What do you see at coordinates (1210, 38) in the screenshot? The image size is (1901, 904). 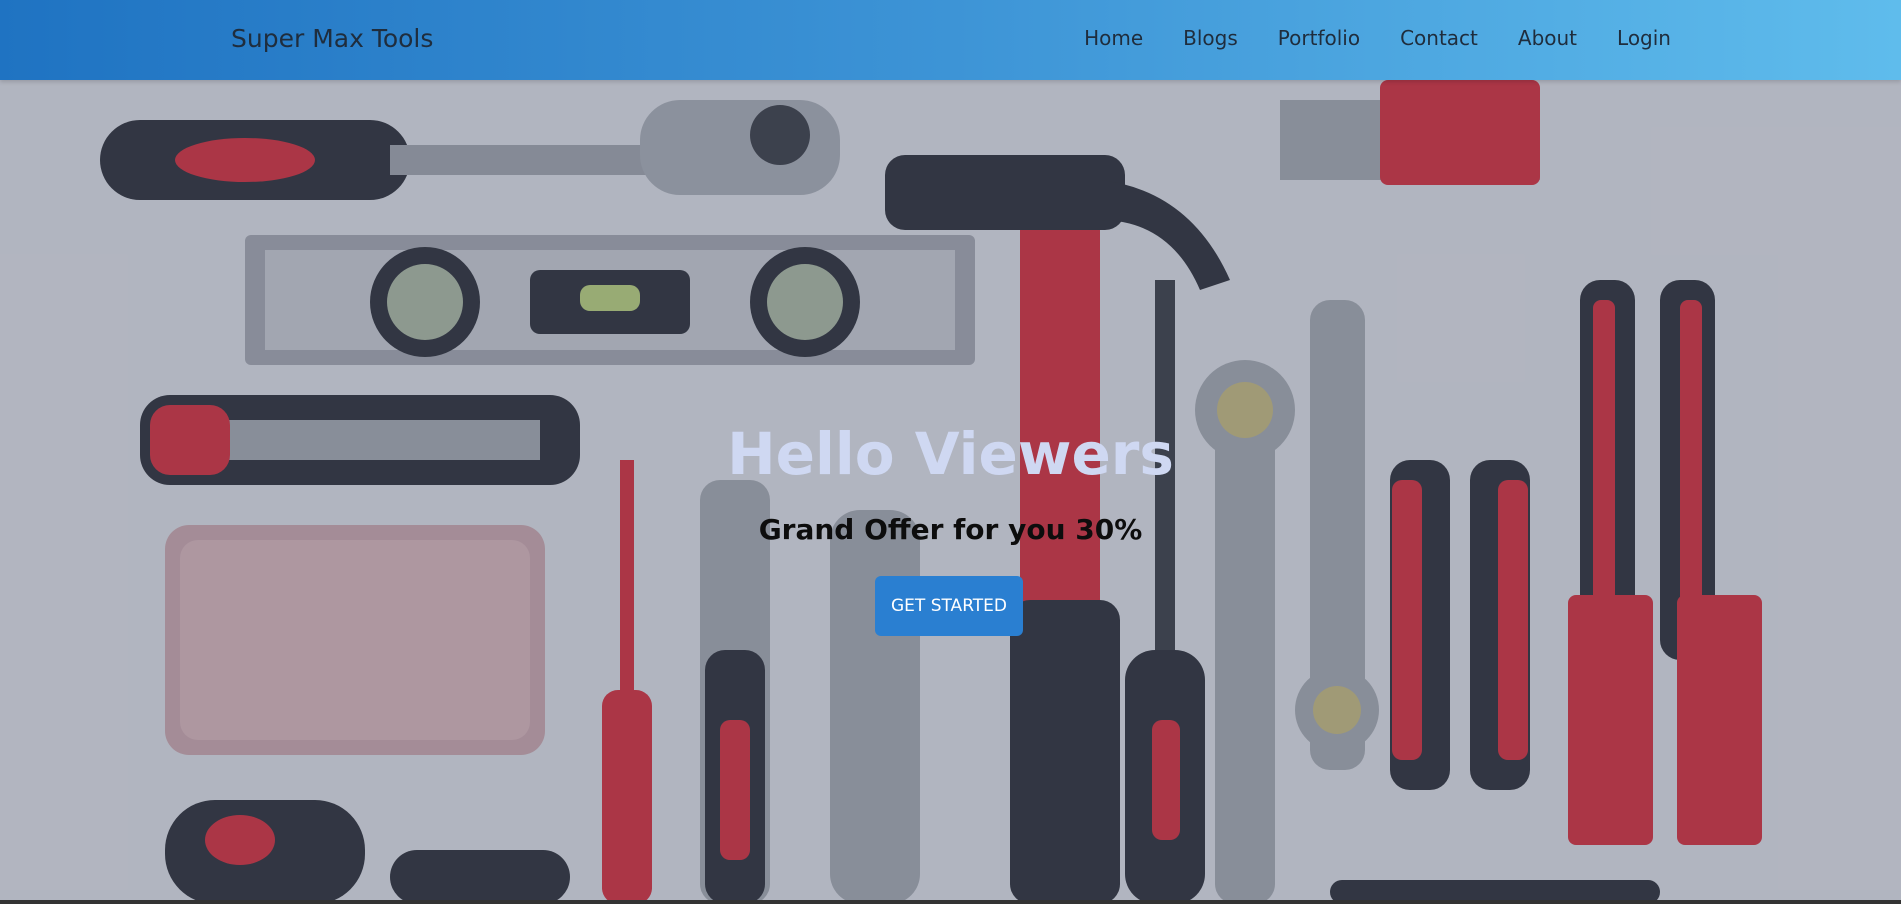 I see `nav-blogs: Blogs` at bounding box center [1210, 38].